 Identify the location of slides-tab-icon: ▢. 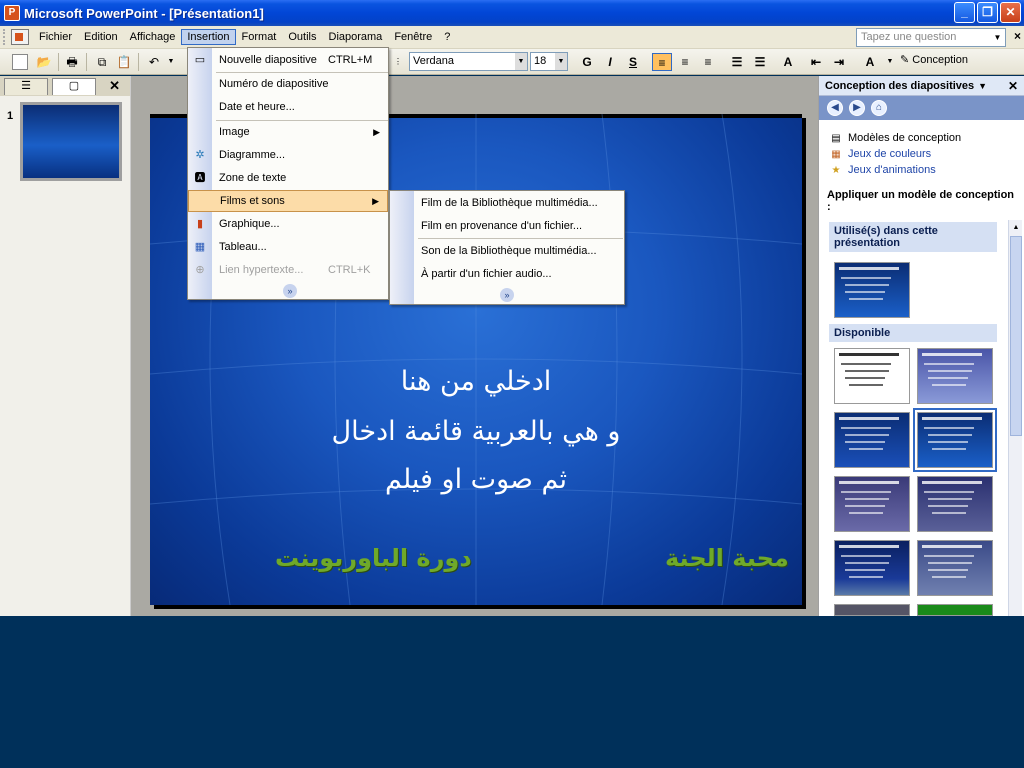
(74, 86).